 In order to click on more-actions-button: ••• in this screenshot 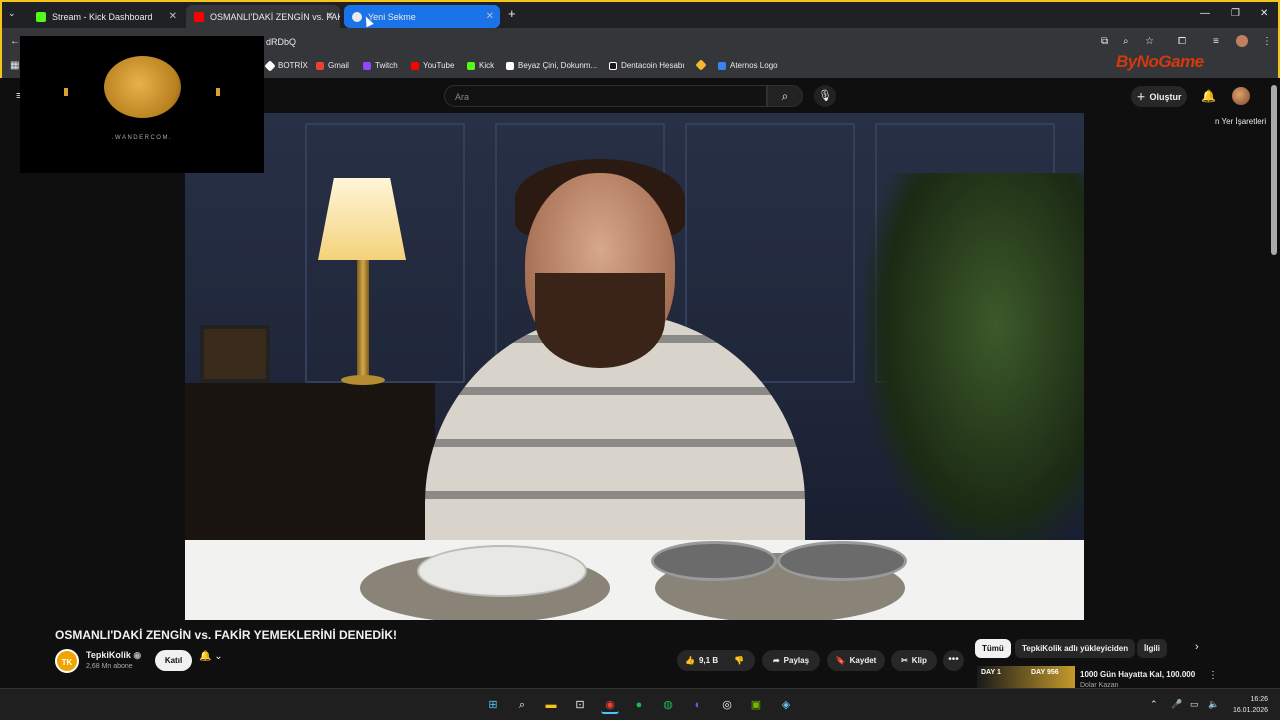, I will do `click(953, 660)`.